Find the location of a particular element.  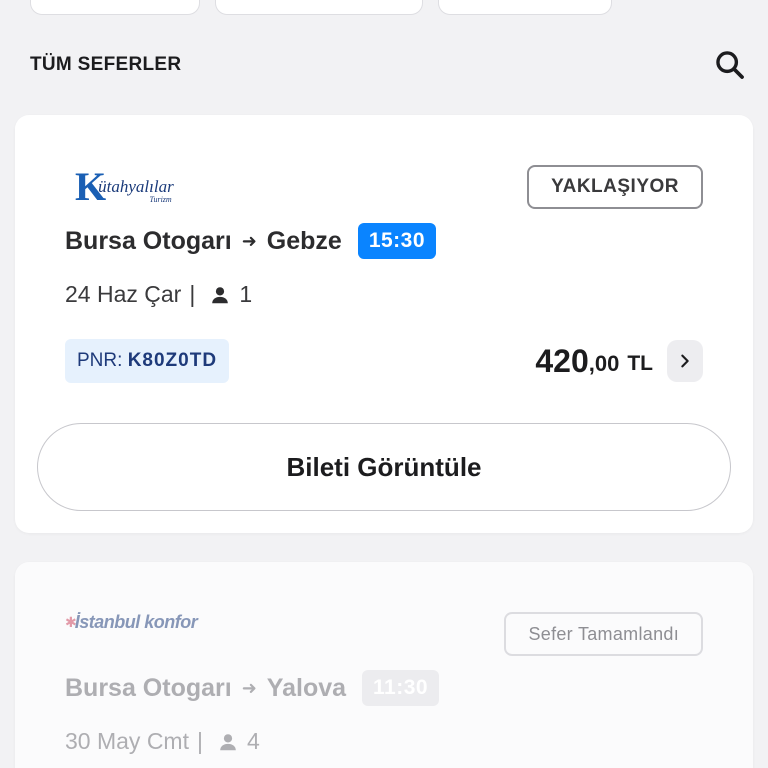

pnr-chip: PNR: K80Z0TD is located at coordinates (147, 361).